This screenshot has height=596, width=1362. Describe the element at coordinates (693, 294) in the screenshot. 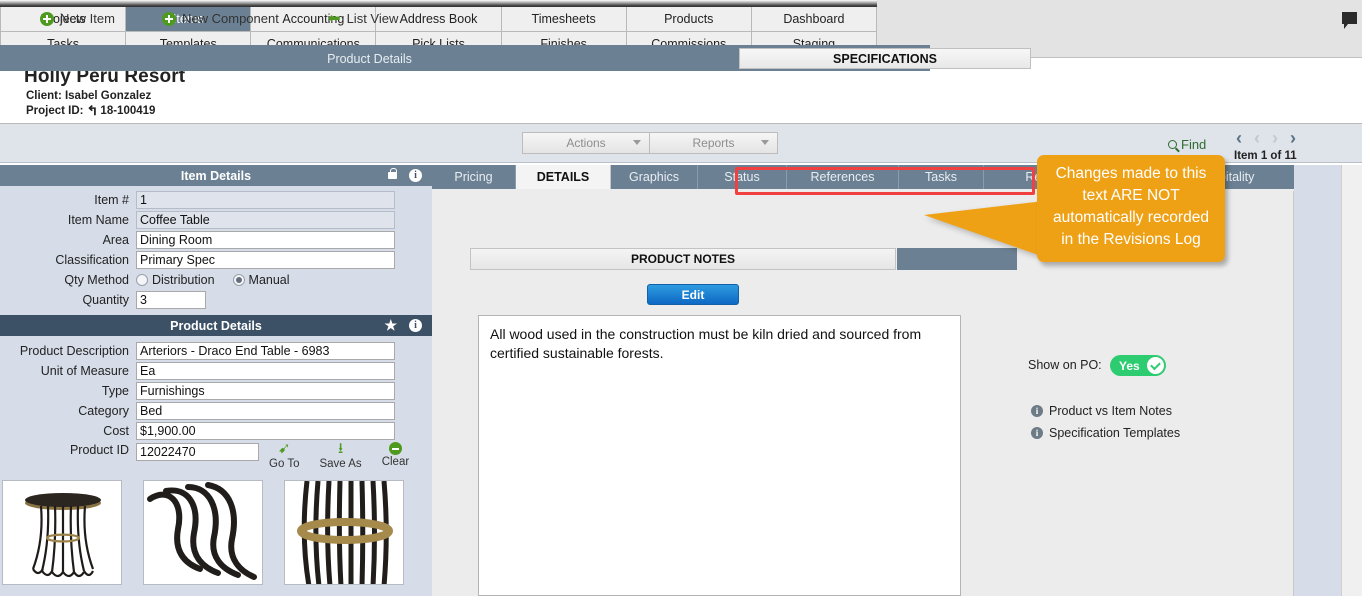

I see `edit-button: Edit` at that location.